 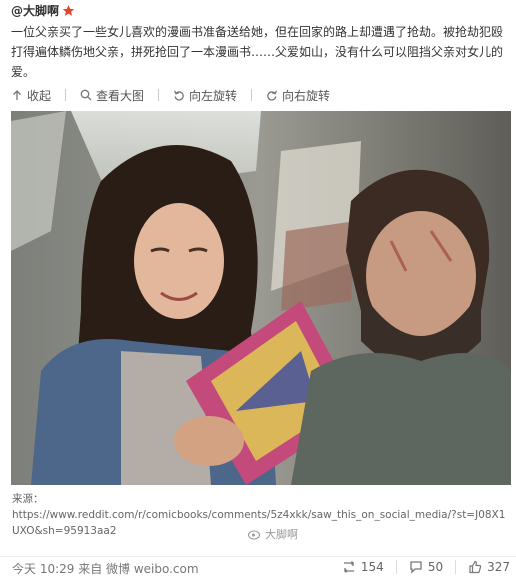 I want to click on watermark-text: 大脚啊, so click(x=281, y=534).